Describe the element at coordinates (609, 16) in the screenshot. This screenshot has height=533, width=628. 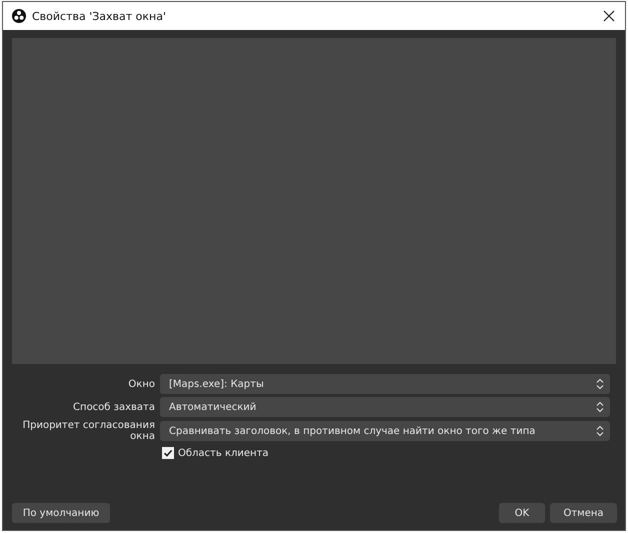
I see `close-icon` at that location.